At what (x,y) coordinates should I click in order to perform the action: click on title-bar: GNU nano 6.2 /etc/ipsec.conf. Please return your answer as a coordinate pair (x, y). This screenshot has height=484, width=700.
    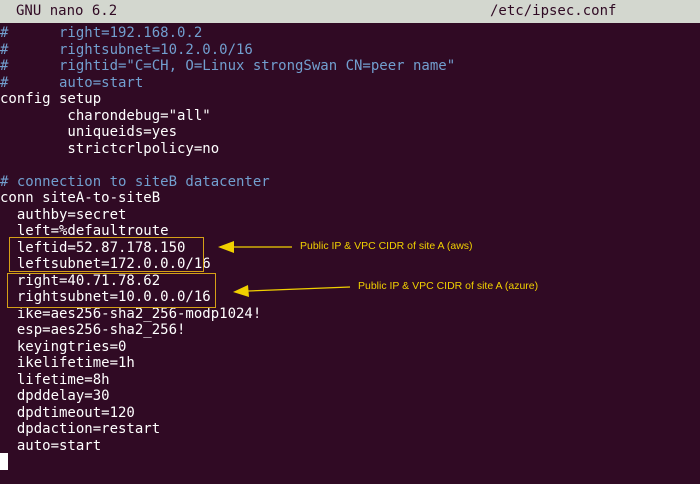
    Looking at the image, I should click on (350, 11).